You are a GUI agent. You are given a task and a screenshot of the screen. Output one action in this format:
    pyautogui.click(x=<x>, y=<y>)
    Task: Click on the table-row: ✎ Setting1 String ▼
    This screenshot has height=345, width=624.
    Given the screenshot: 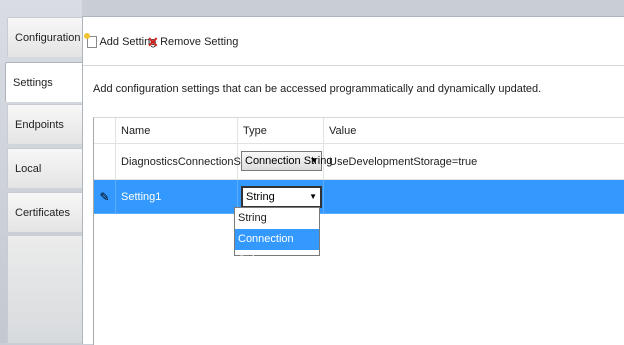 What is the action you would take?
    pyautogui.click(x=359, y=197)
    